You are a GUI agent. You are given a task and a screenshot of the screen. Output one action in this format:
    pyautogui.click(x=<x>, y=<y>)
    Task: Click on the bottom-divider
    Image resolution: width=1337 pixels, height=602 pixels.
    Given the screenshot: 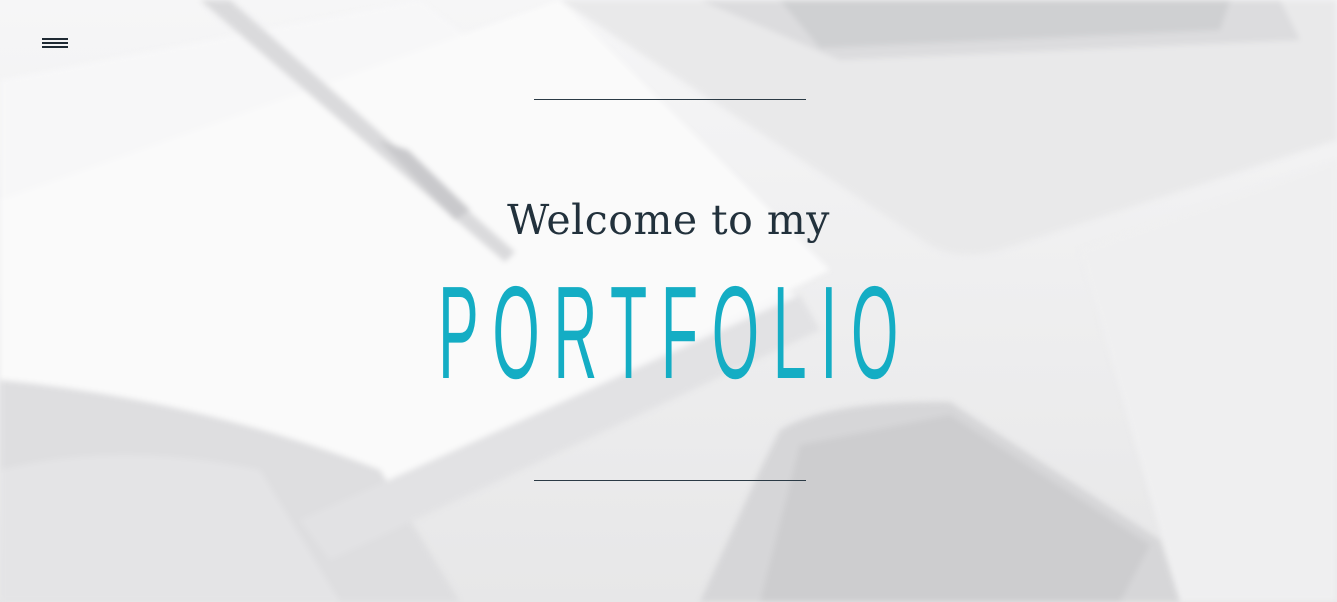 What is the action you would take?
    pyautogui.click(x=670, y=480)
    